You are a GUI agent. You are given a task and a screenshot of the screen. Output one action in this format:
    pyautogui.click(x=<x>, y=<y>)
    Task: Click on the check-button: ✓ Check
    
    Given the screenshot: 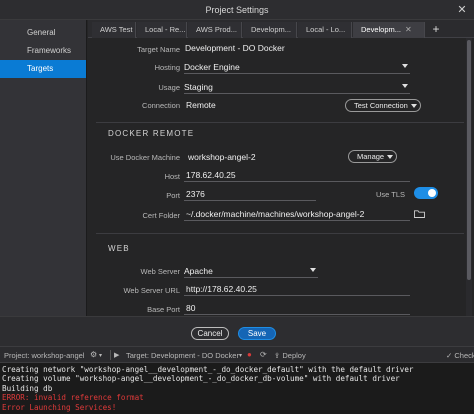 What is the action you would take?
    pyautogui.click(x=460, y=355)
    